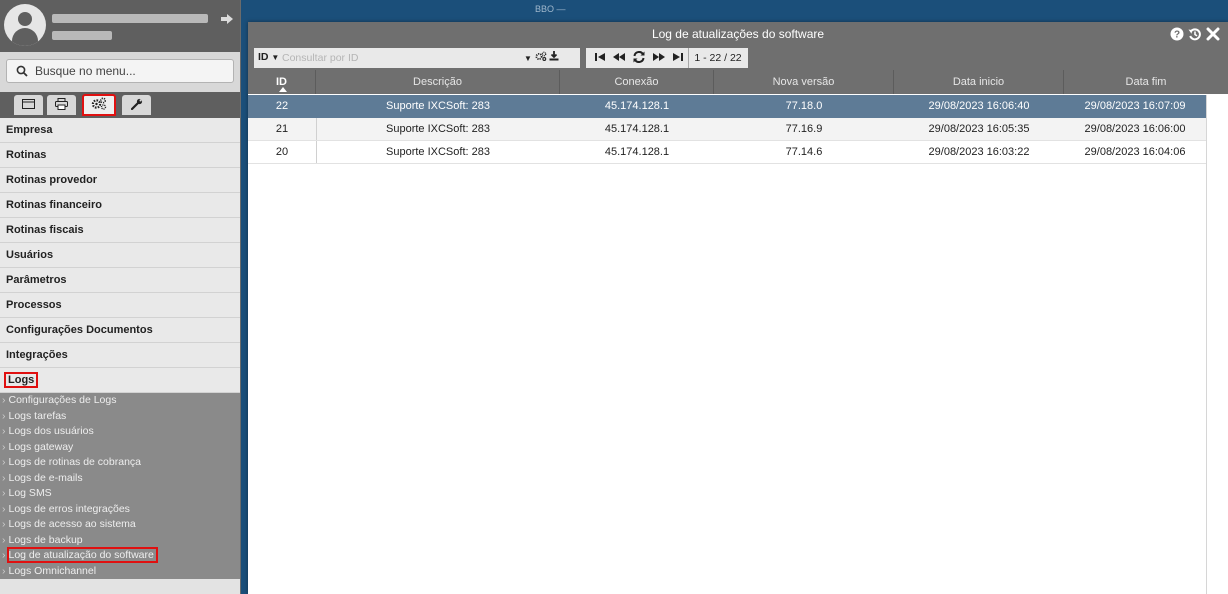 This screenshot has width=1228, height=594. I want to click on submenu-item-label: Logs dos usuários, so click(51, 431).